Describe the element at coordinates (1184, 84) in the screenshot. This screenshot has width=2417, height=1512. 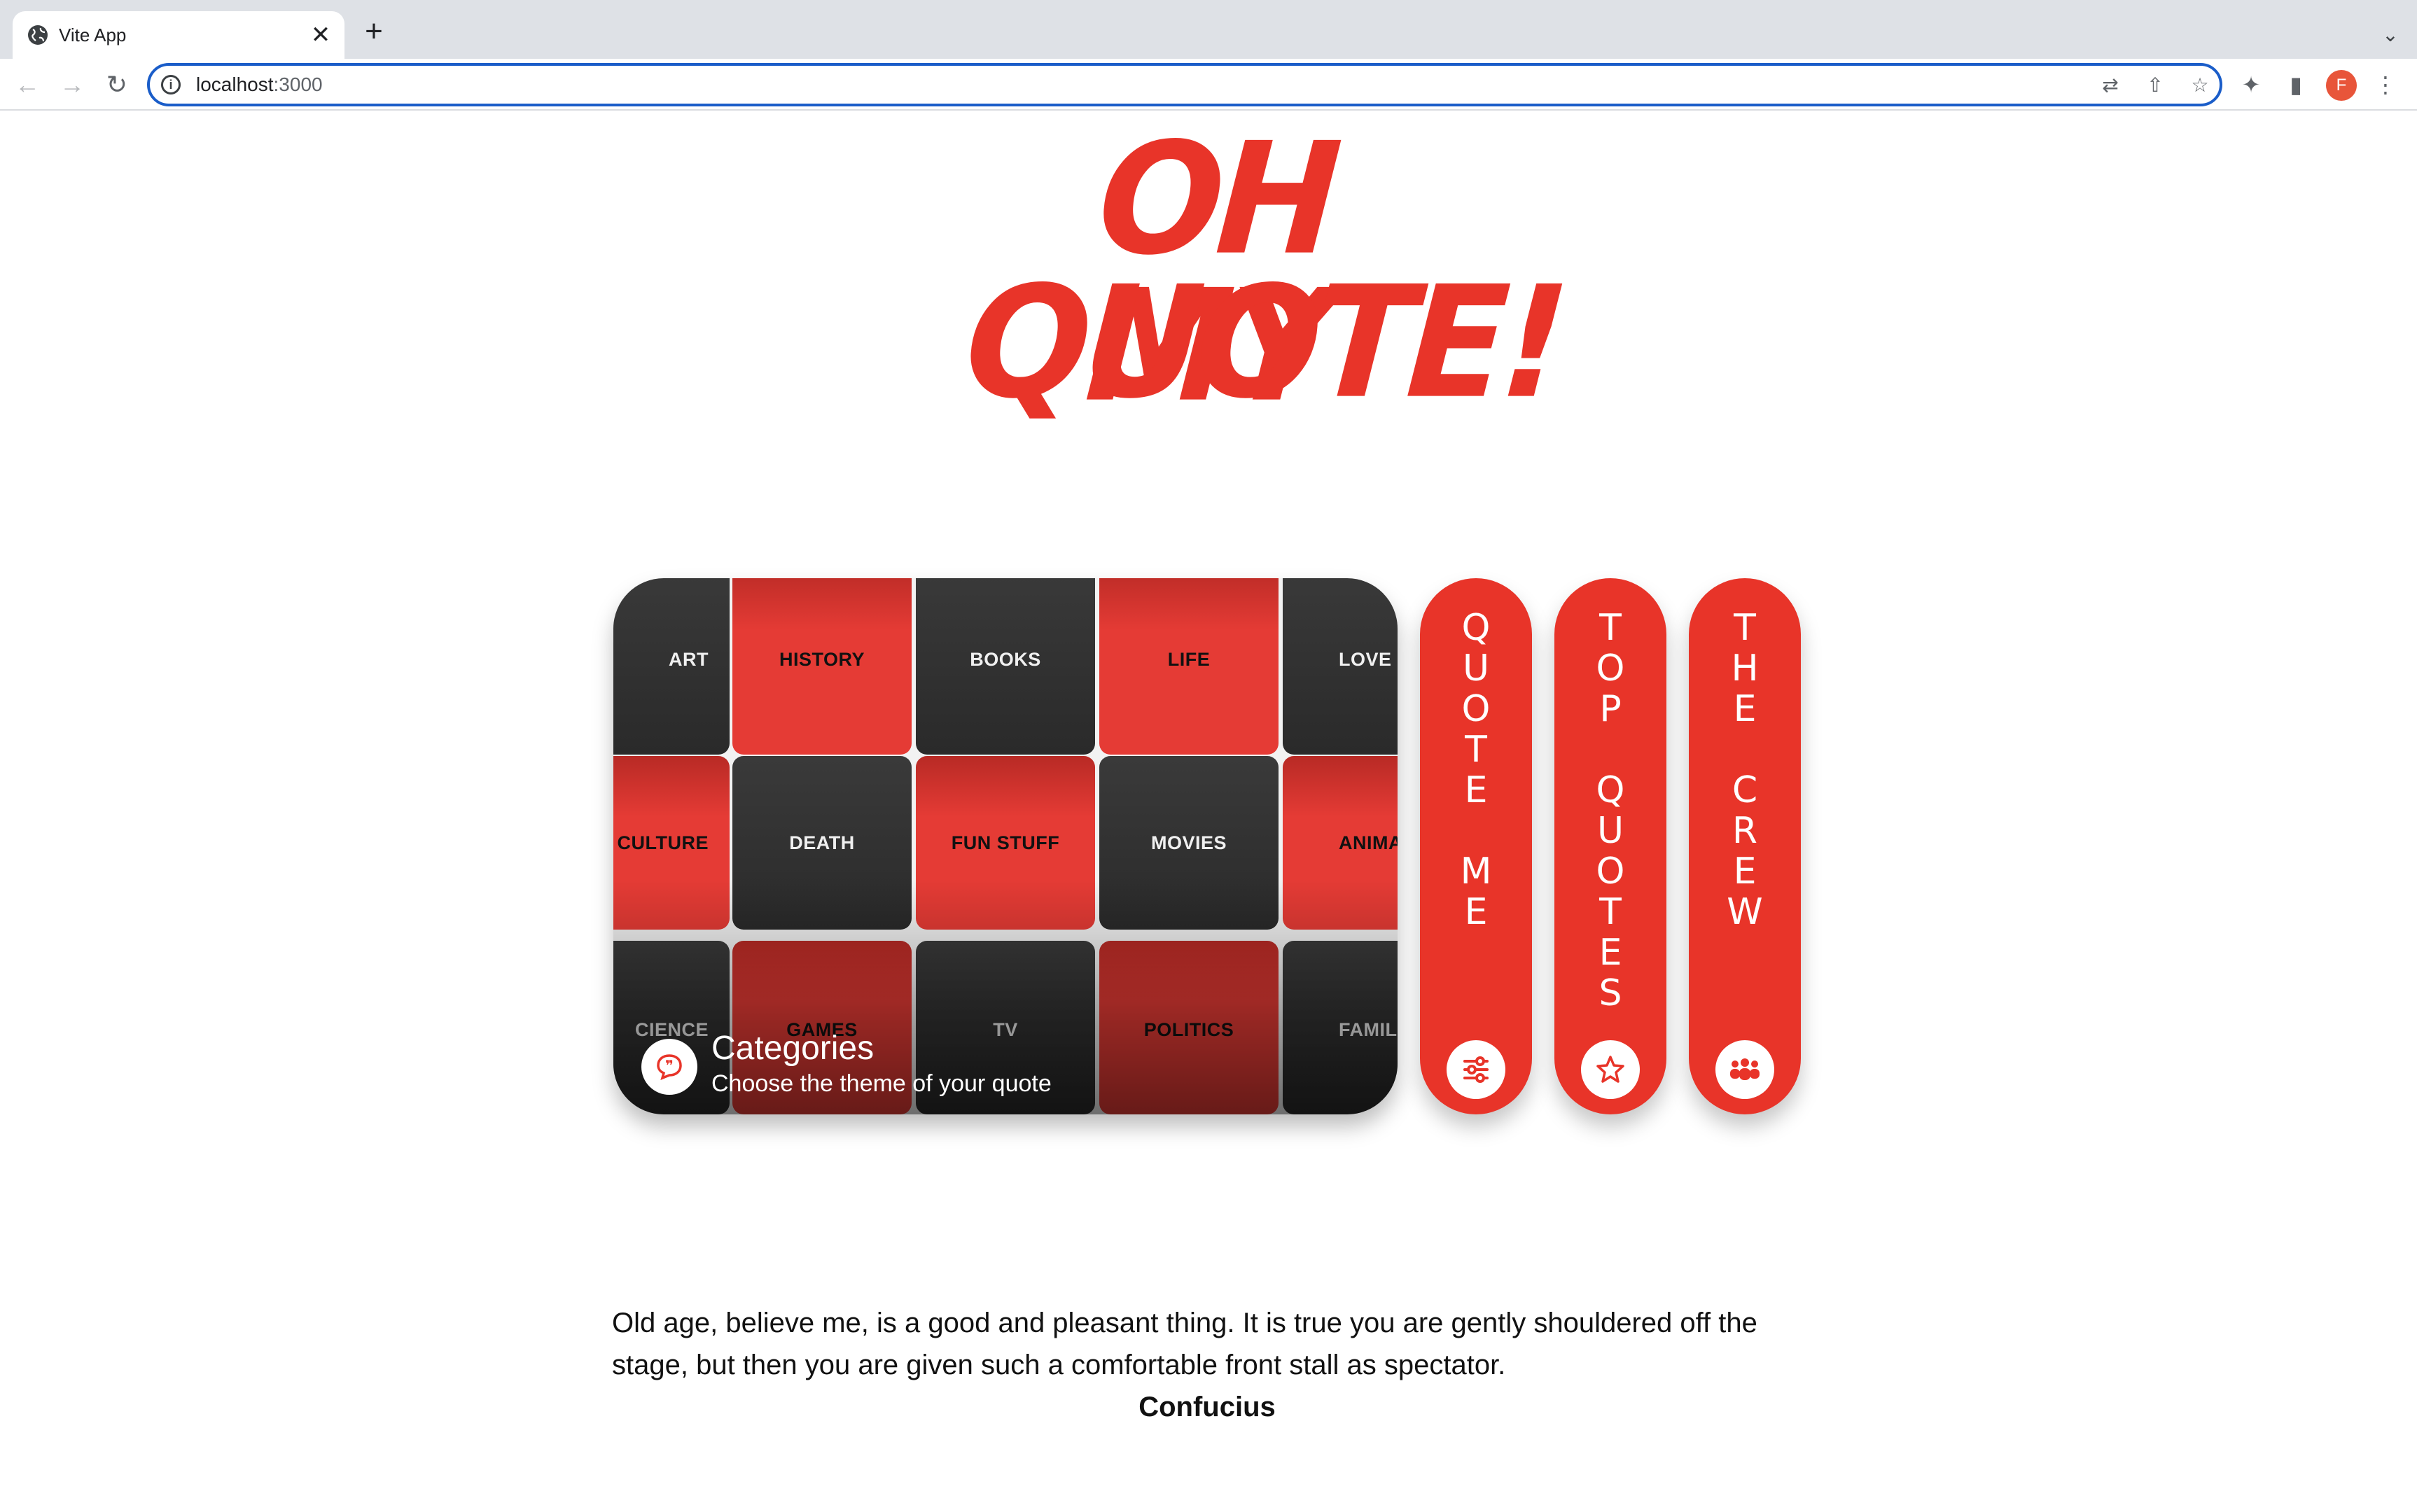
I see `address-bar: i localhost:3000 ⇄ ⇧ ☆` at that location.